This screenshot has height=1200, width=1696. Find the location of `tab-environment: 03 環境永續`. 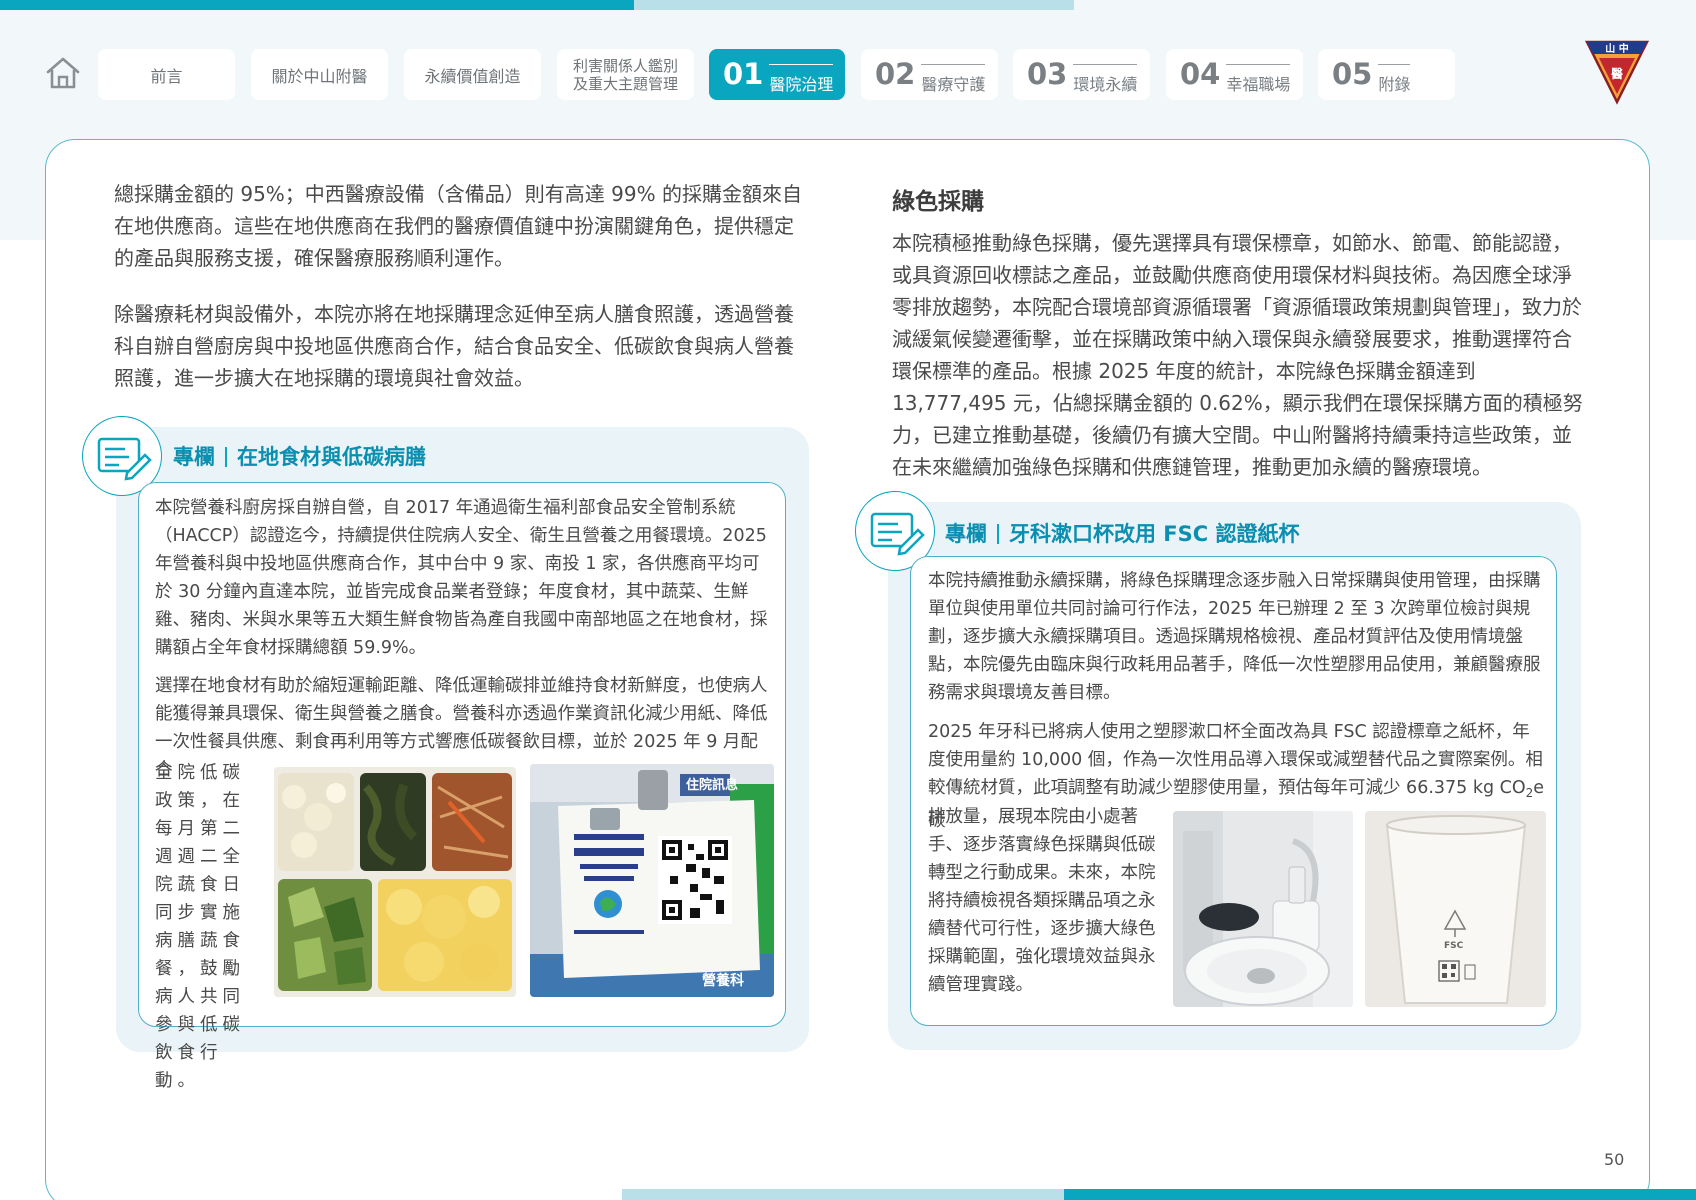

tab-environment: 03 環境永續 is located at coordinates (1081, 74).